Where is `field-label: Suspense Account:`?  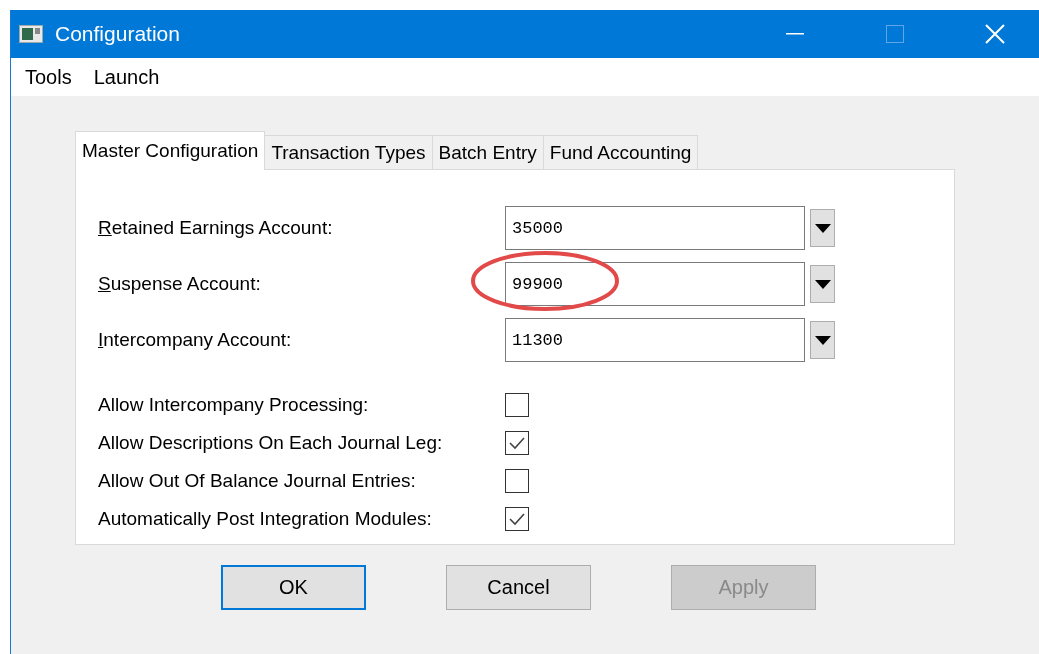 field-label: Suspense Account: is located at coordinates (180, 284).